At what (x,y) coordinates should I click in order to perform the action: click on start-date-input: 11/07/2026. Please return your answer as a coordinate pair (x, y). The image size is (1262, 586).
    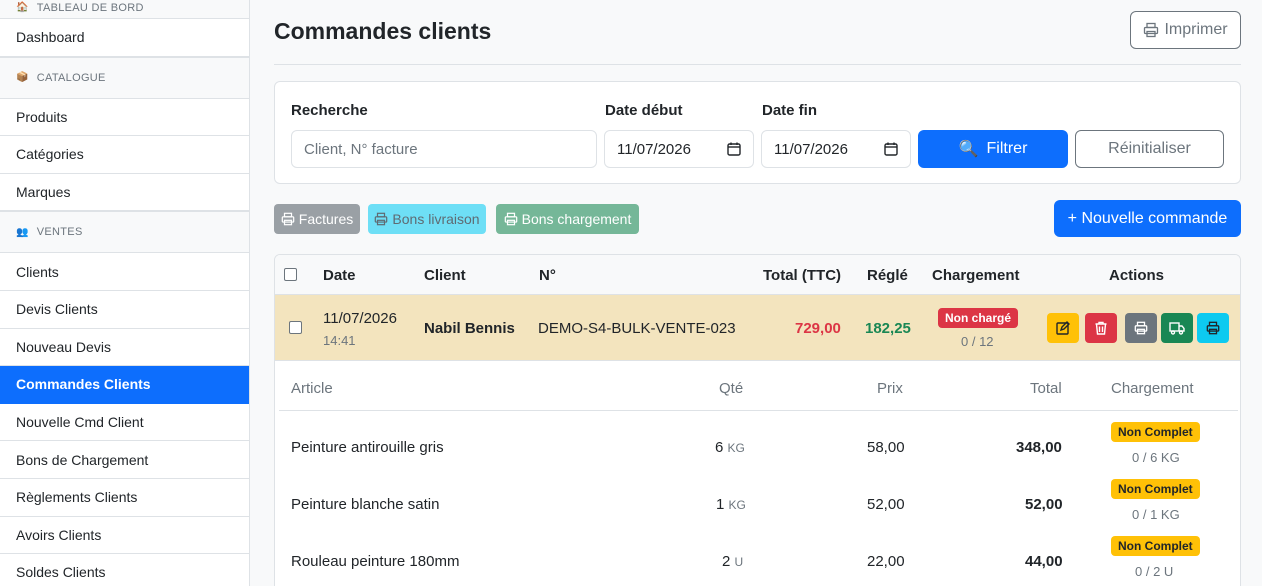
    Looking at the image, I should click on (679, 149).